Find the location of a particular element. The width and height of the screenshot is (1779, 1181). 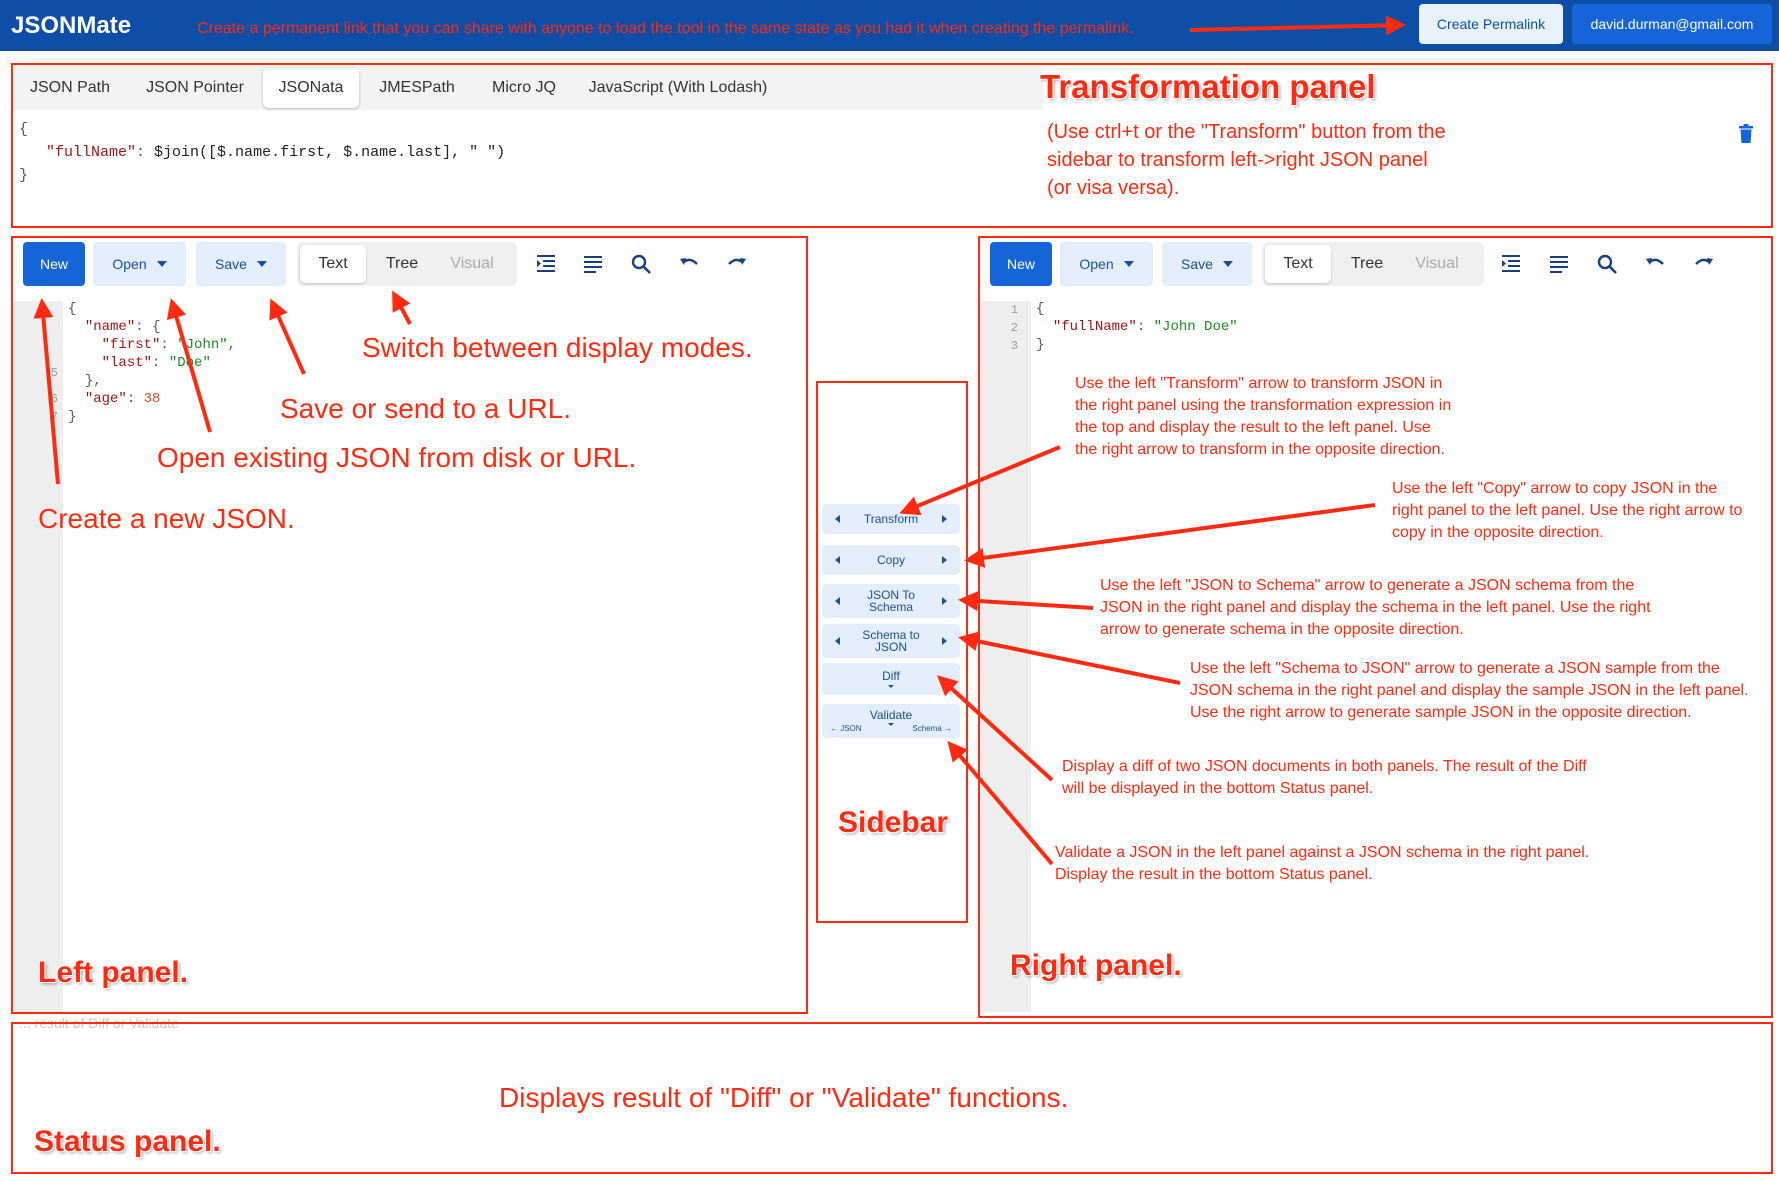

left-gutter is located at coordinates (38, 656).